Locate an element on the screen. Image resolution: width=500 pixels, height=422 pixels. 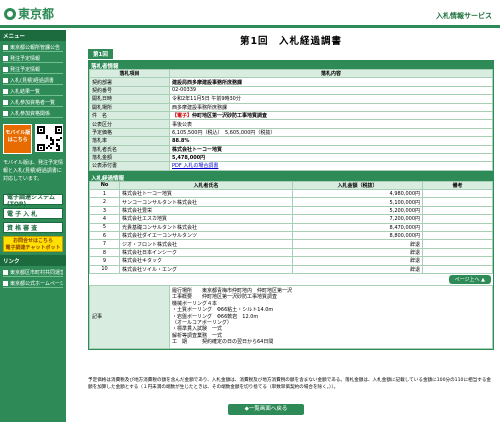
sidebar-link-1: 電 子 入 札 is located at coordinates (33, 213).